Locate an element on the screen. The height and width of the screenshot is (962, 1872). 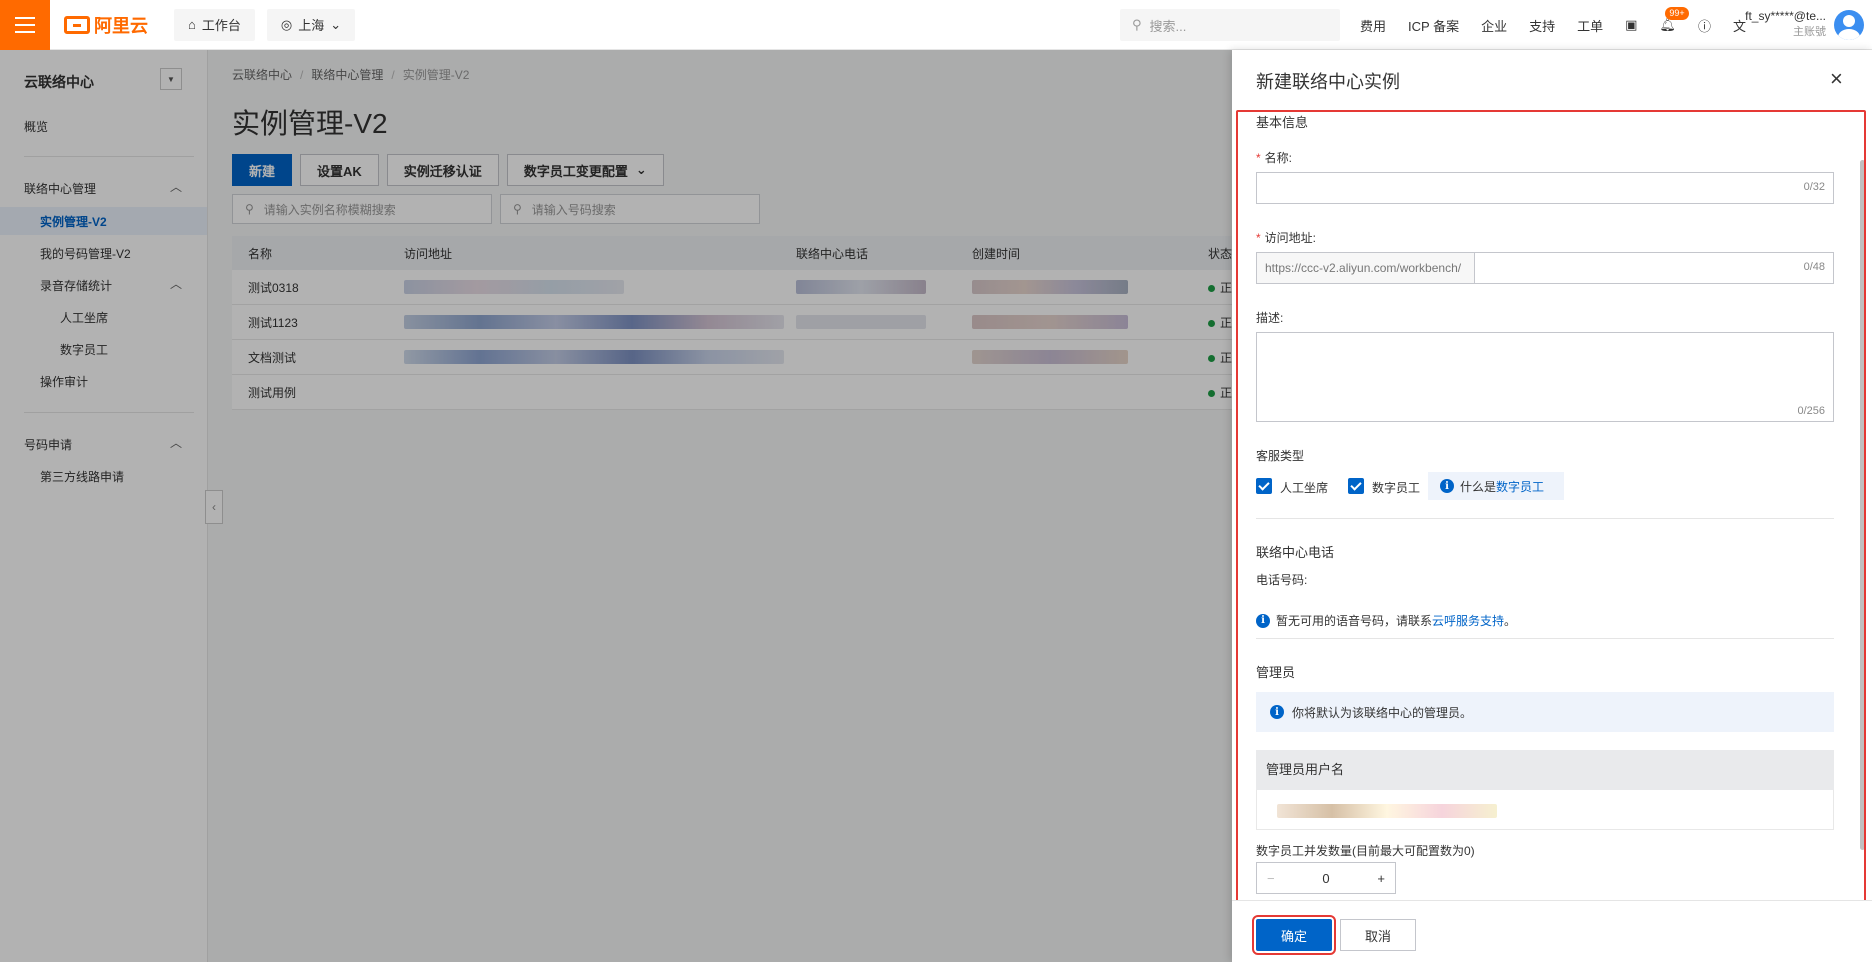
name-input: 0/32 is located at coordinates (1545, 188).